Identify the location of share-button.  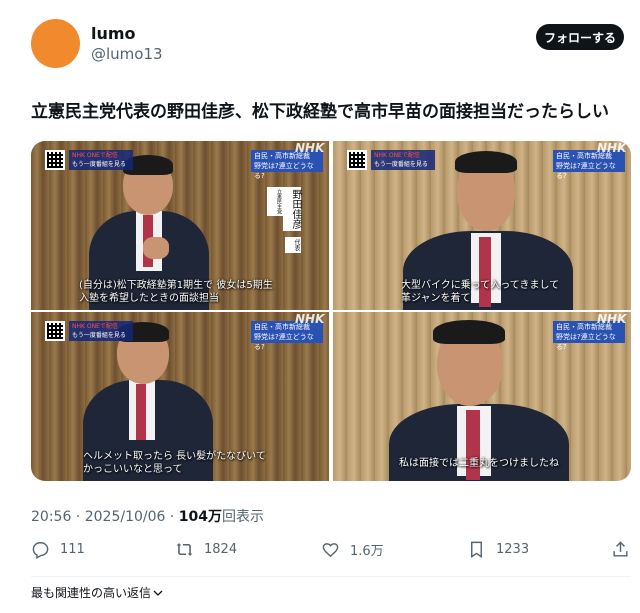
(625, 549).